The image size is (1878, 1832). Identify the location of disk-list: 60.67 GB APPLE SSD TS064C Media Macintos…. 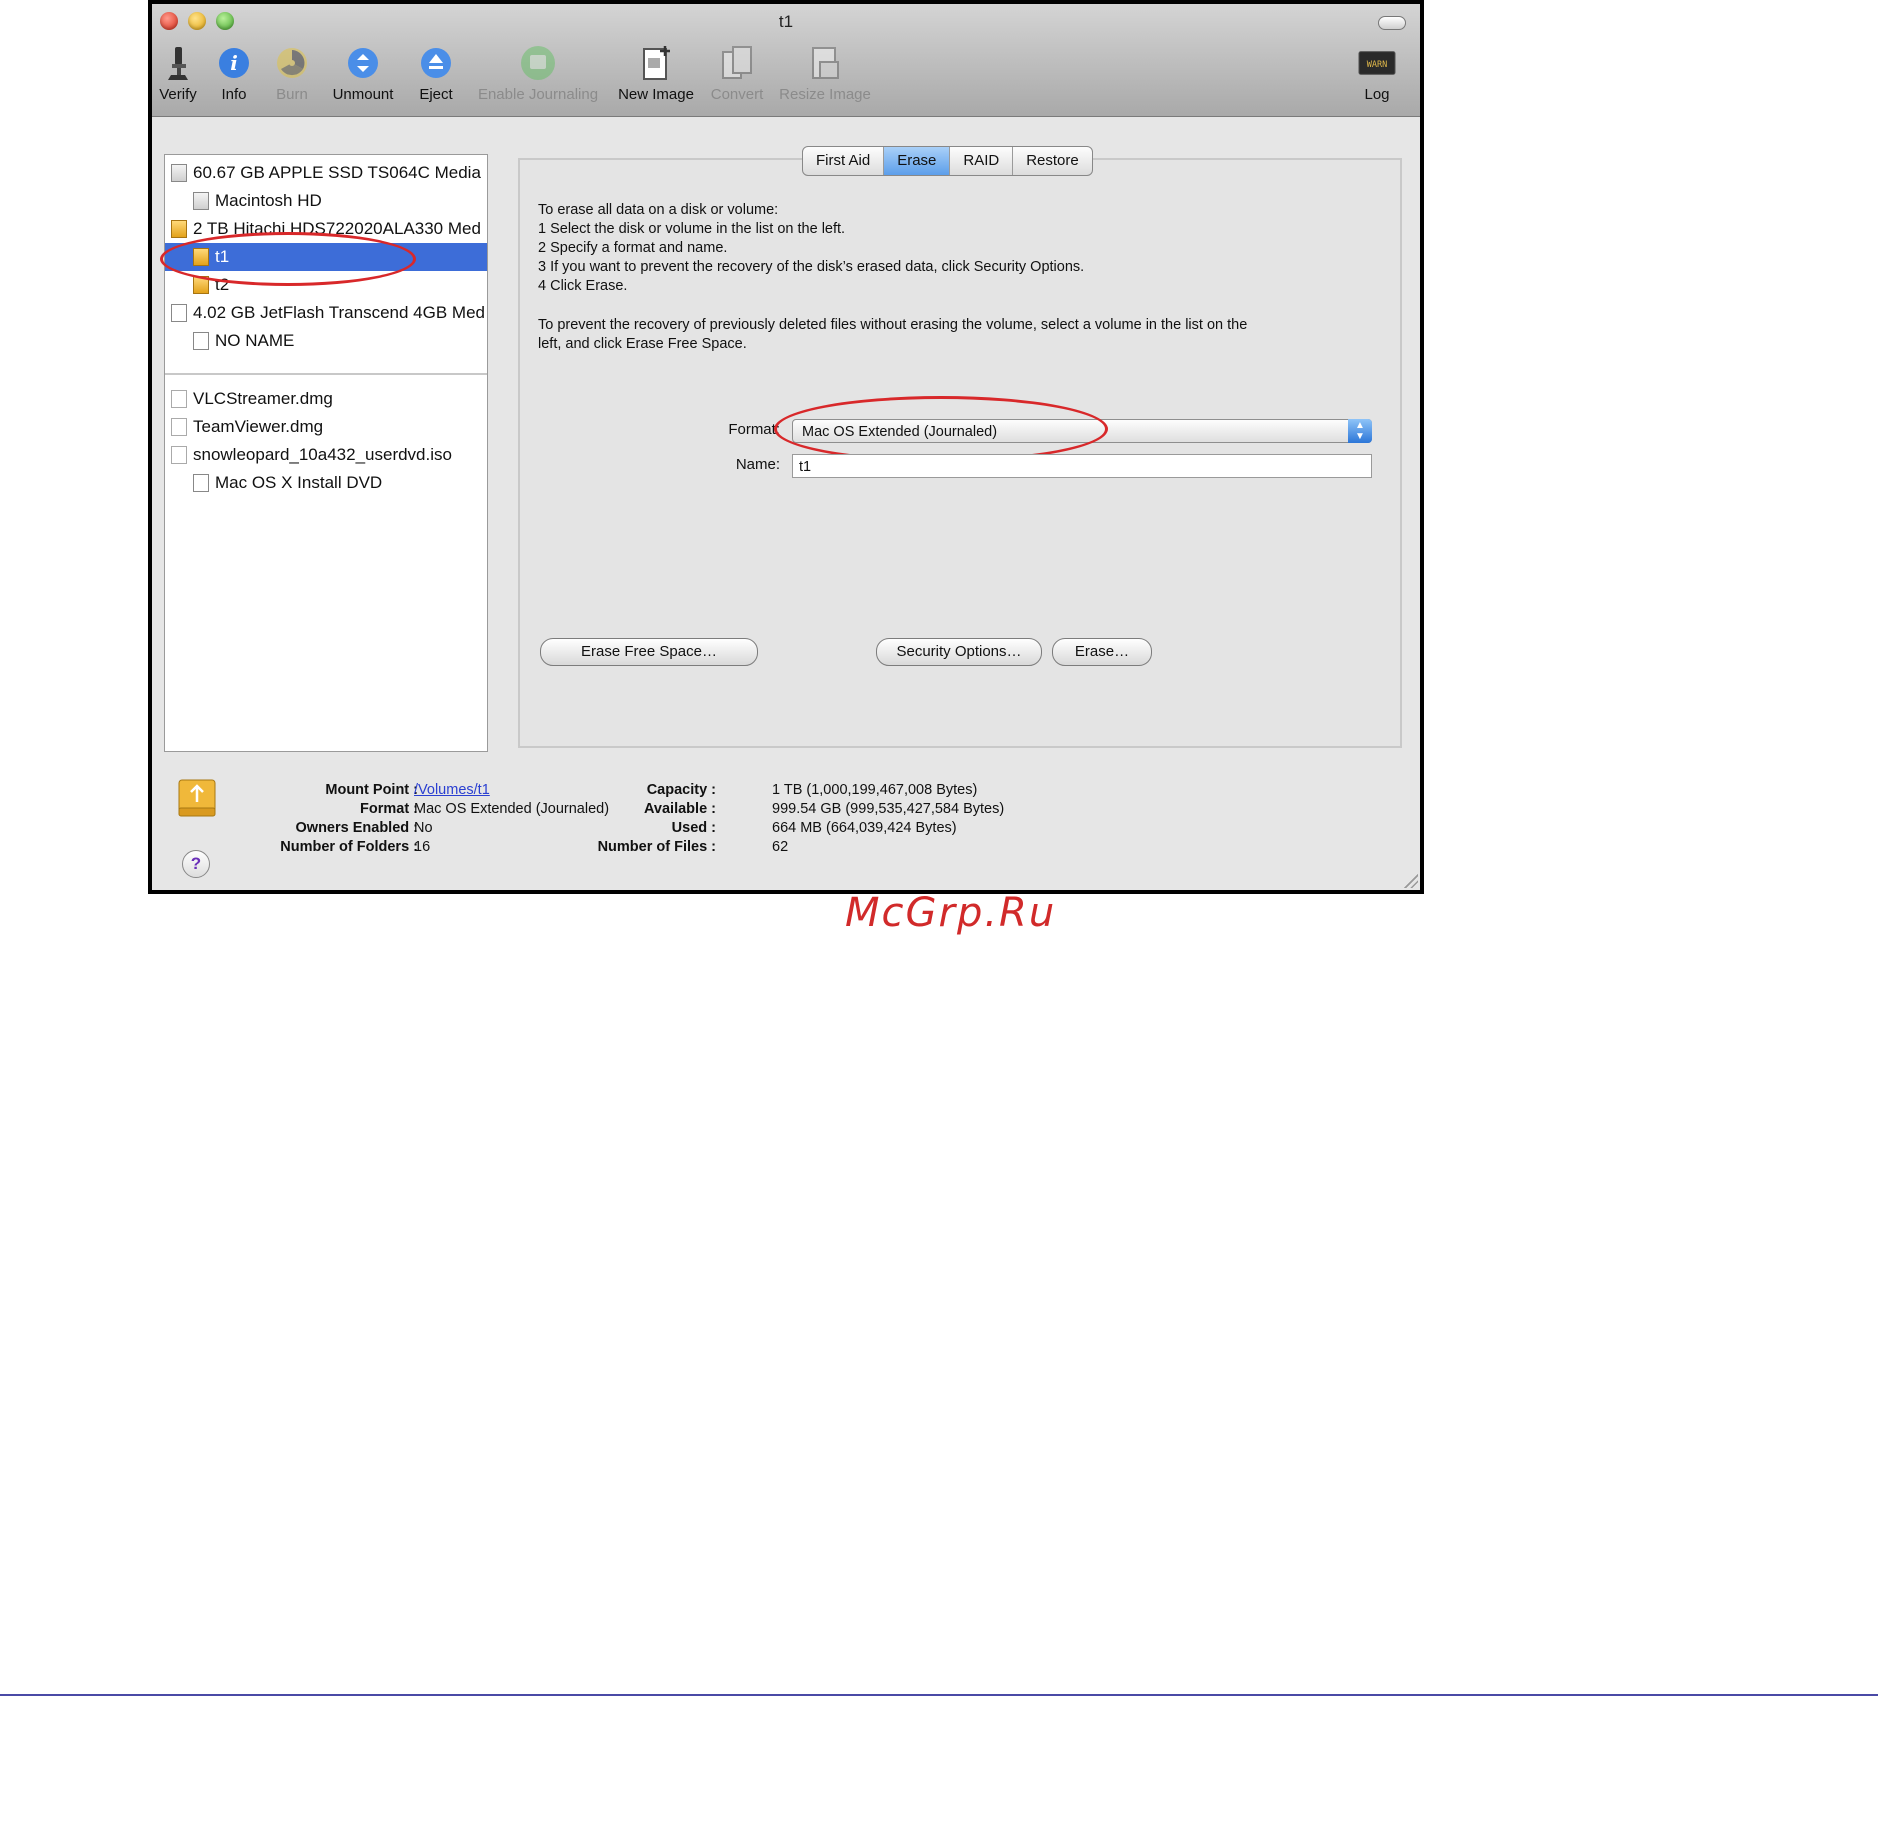
(326, 453).